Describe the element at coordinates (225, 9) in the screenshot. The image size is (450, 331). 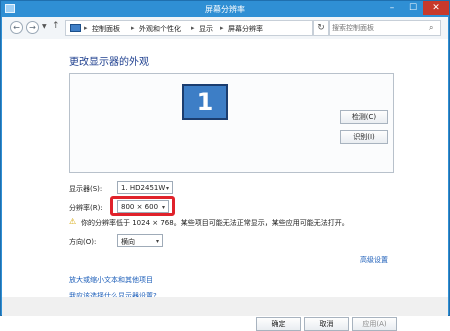
I see `title-bar: 屏幕分辨率 – ☐ ✕` at that location.